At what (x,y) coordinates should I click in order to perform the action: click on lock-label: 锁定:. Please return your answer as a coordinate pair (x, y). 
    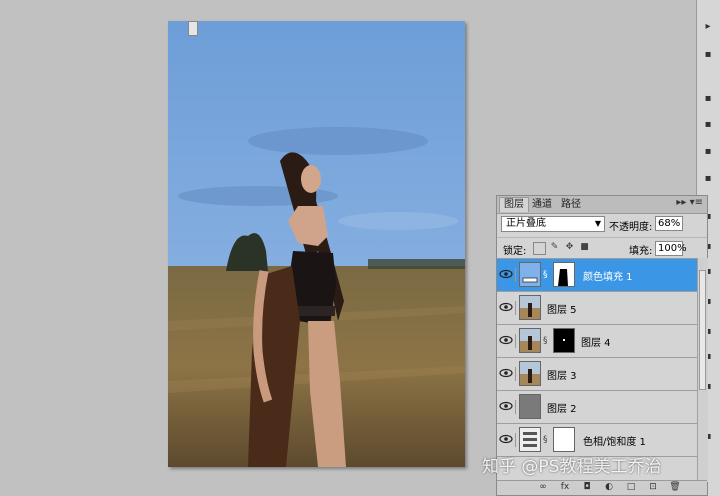
    Looking at the image, I should click on (515, 251).